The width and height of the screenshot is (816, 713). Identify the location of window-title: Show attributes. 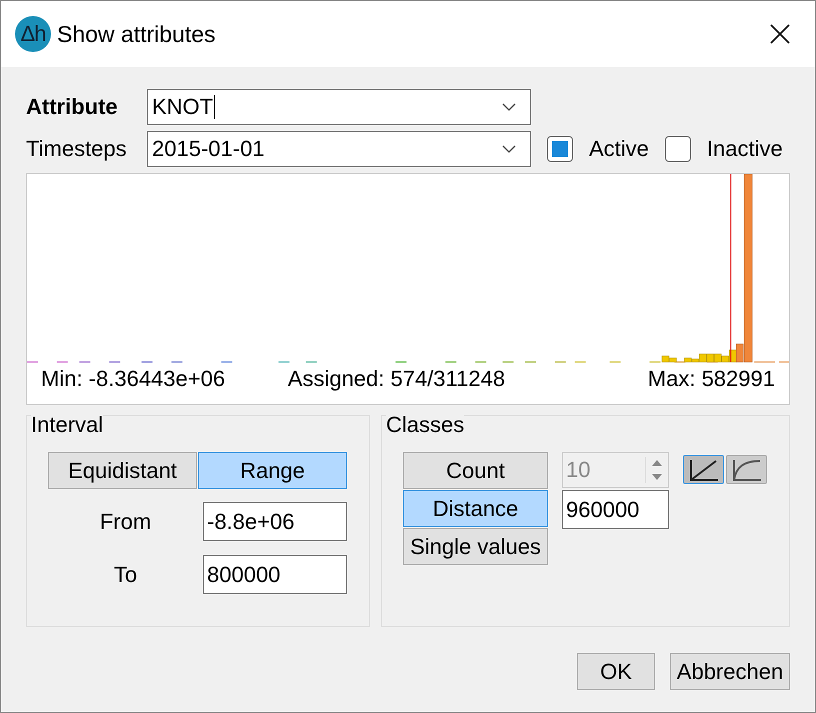
(137, 34).